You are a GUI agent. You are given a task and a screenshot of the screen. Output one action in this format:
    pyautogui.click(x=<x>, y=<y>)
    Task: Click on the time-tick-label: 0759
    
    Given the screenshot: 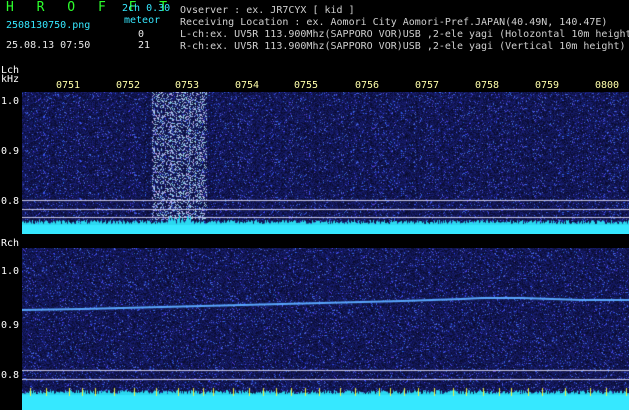 What is the action you would take?
    pyautogui.click(x=547, y=85)
    